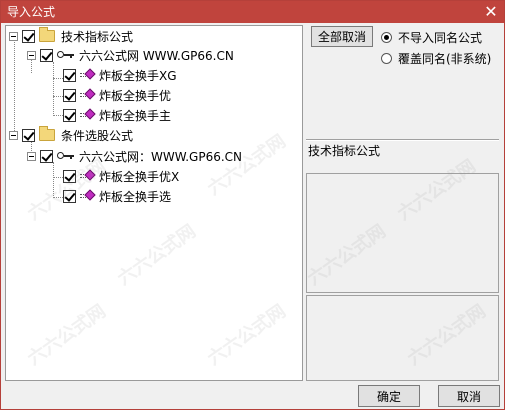  What do you see at coordinates (135, 115) in the screenshot?
I see `formula-label: 炸板全换手主` at bounding box center [135, 115].